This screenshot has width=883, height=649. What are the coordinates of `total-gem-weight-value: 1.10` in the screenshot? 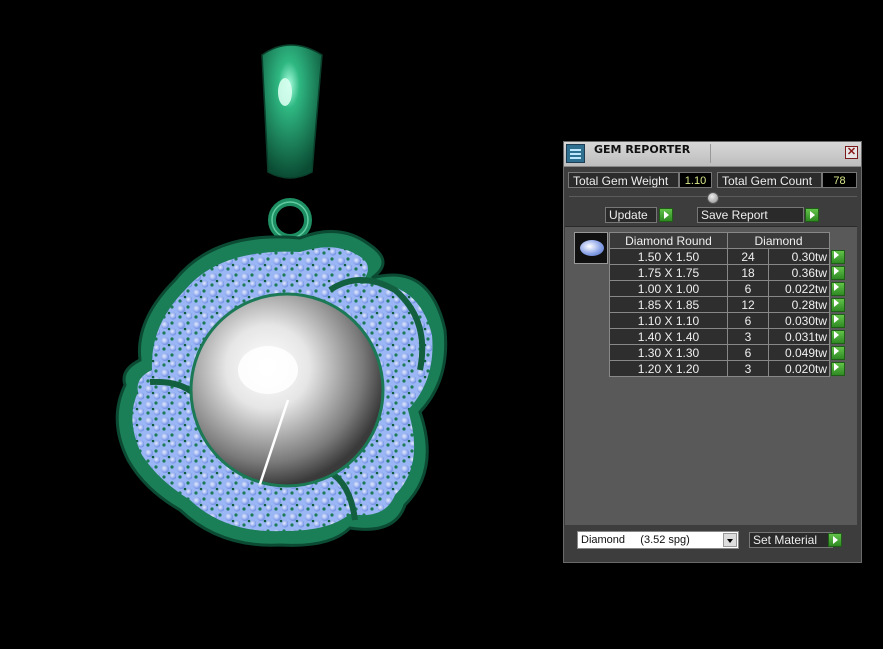 It's located at (695, 180).